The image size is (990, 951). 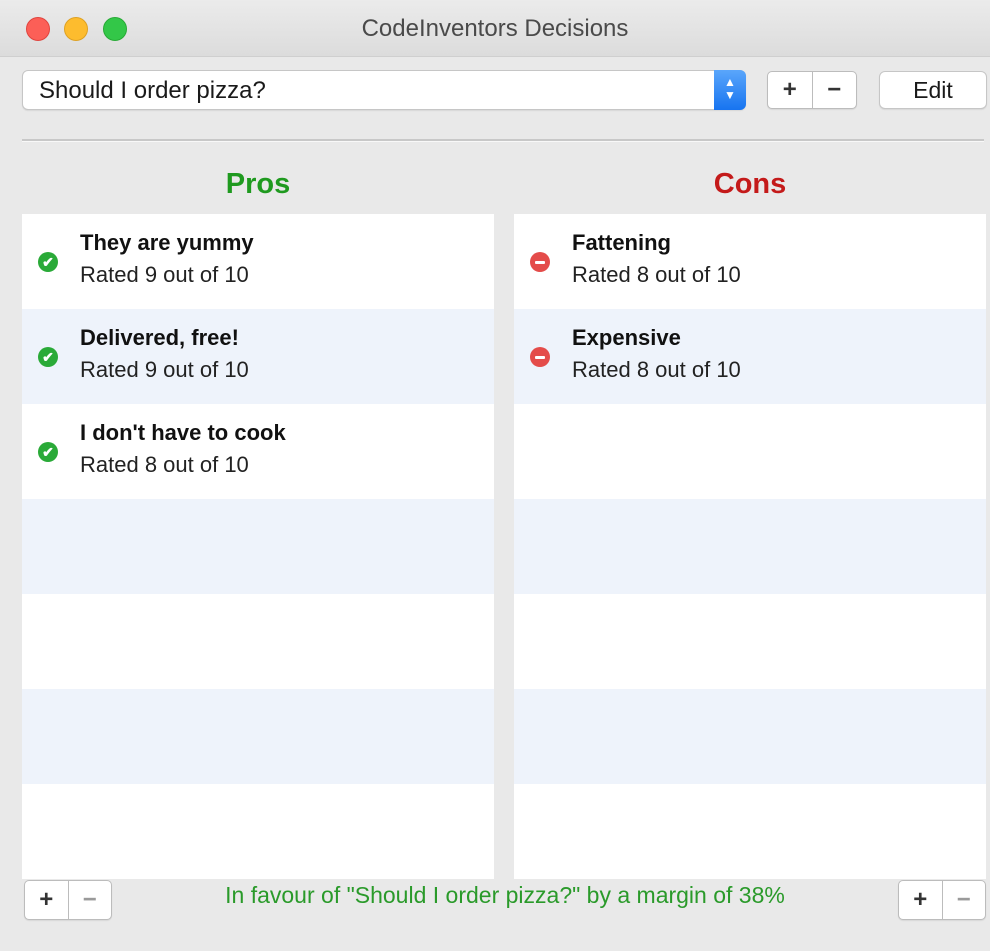 I want to click on item-title: They are yummy, so click(x=167, y=242).